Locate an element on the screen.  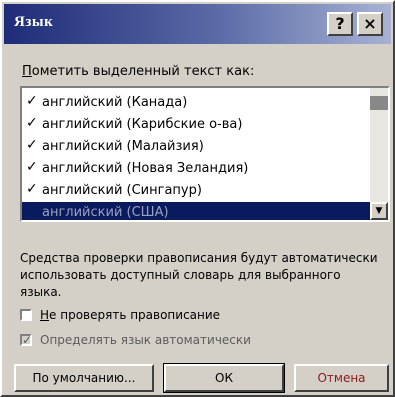
language-list-item: ✓ английский (Карибские о-ва) is located at coordinates (196, 125).